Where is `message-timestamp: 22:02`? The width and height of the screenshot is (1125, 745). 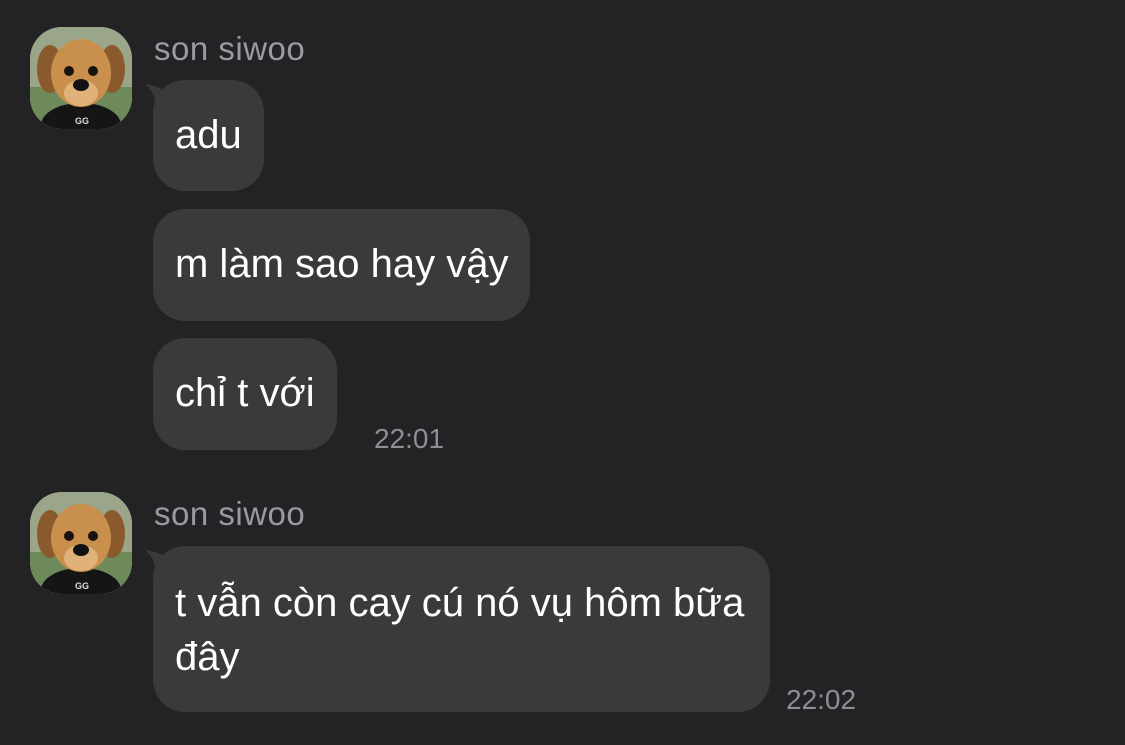 message-timestamp: 22:02 is located at coordinates (821, 699).